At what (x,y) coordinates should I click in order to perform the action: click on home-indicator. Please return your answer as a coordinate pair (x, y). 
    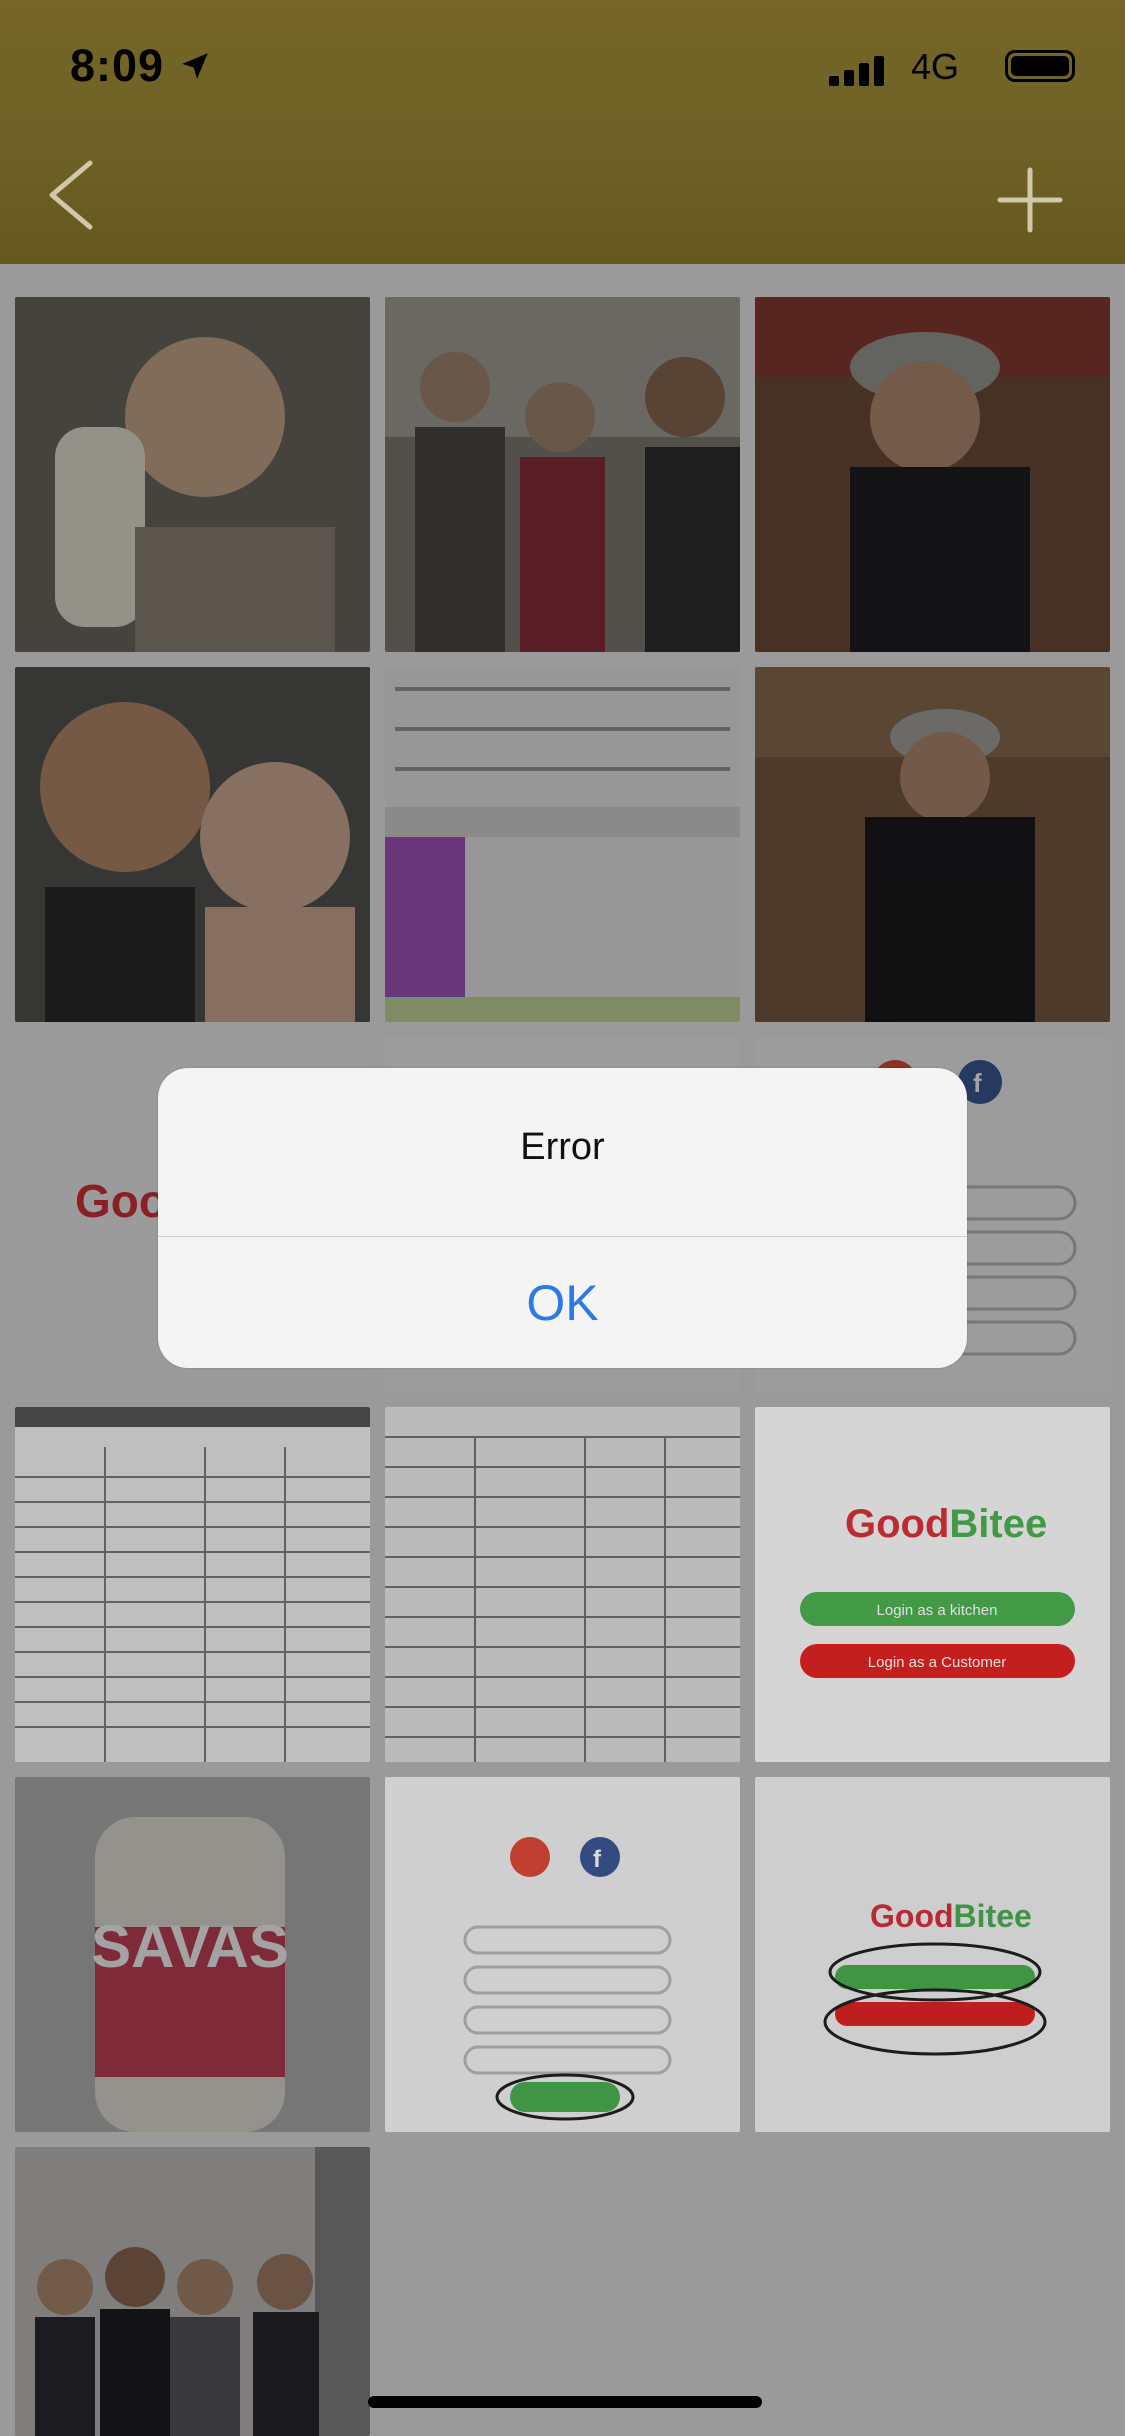
    Looking at the image, I should click on (565, 2402).